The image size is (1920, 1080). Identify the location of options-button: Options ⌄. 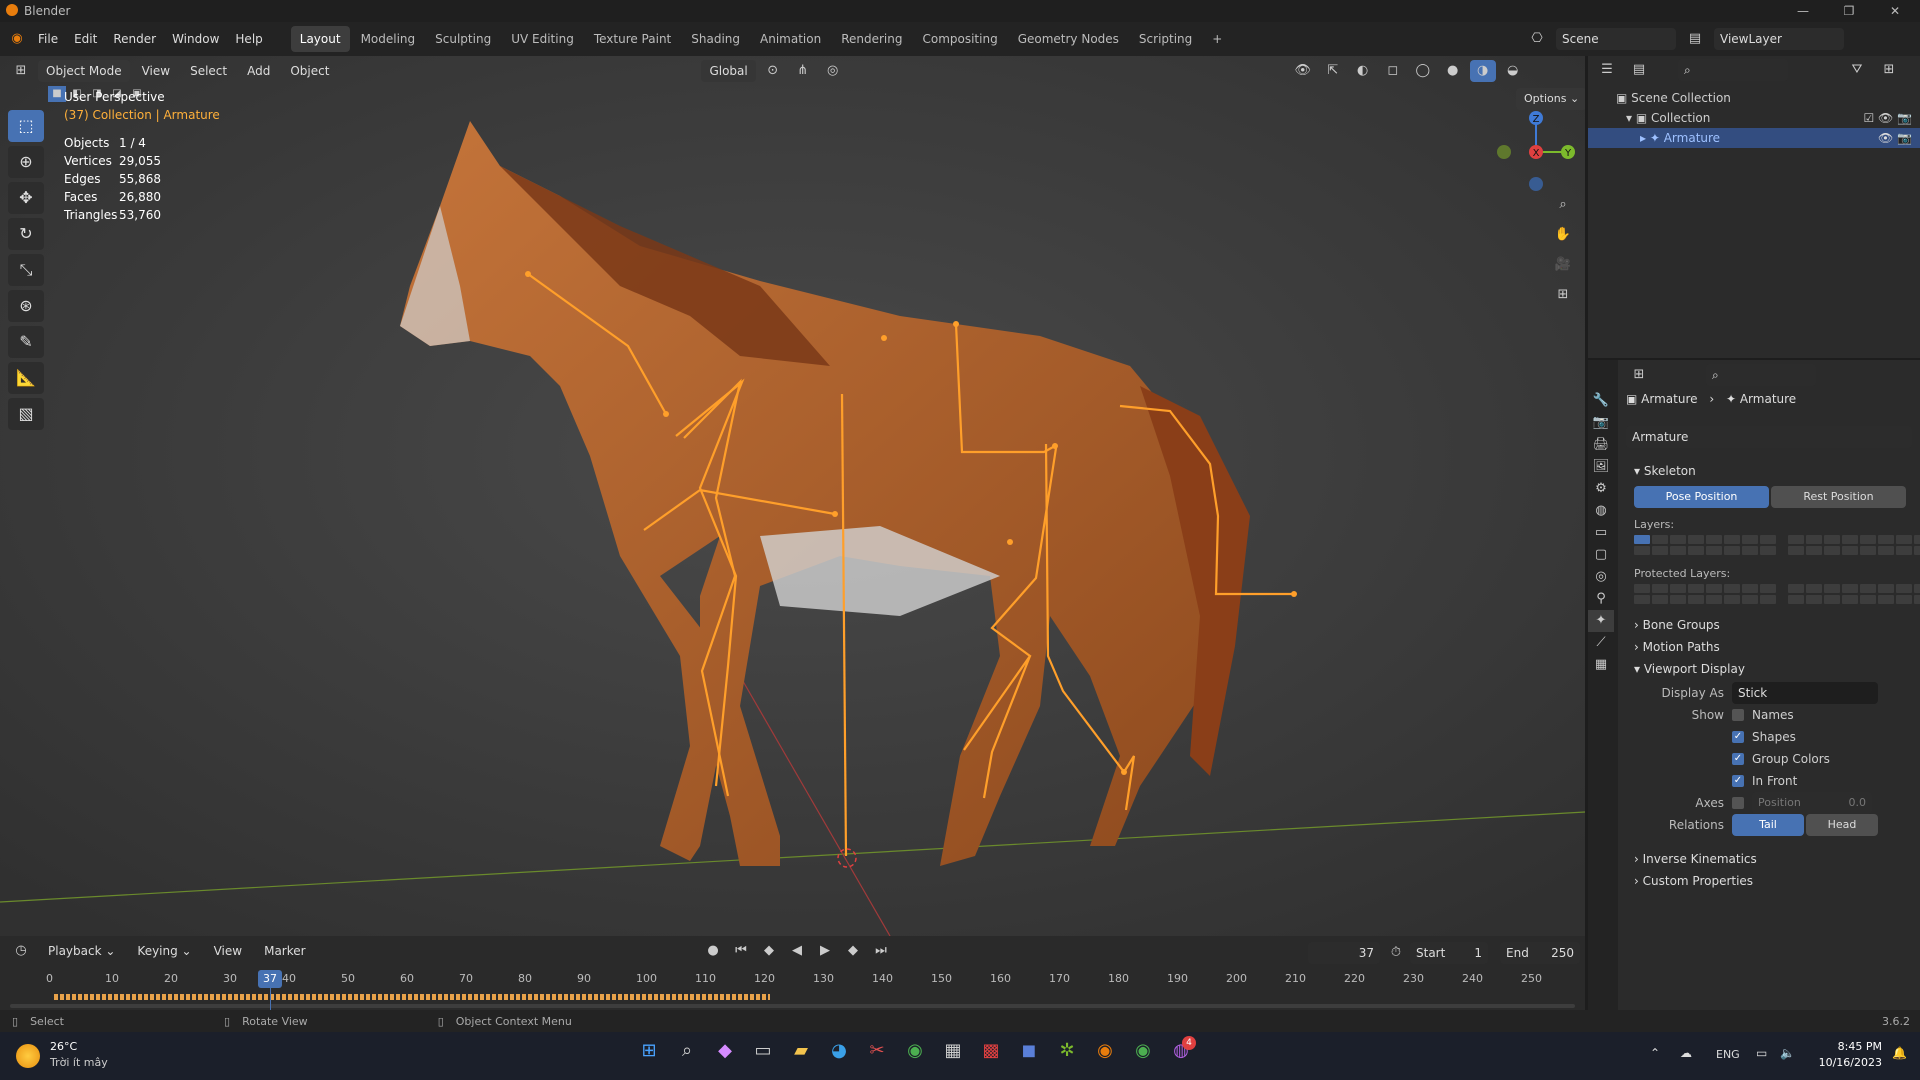
(1550, 99).